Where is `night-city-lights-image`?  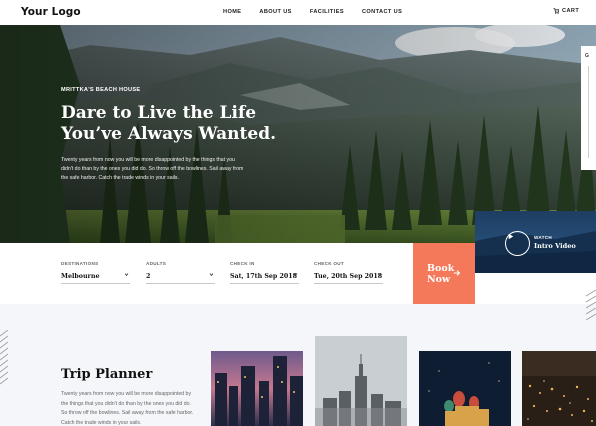 night-city-lights-image is located at coordinates (559, 388).